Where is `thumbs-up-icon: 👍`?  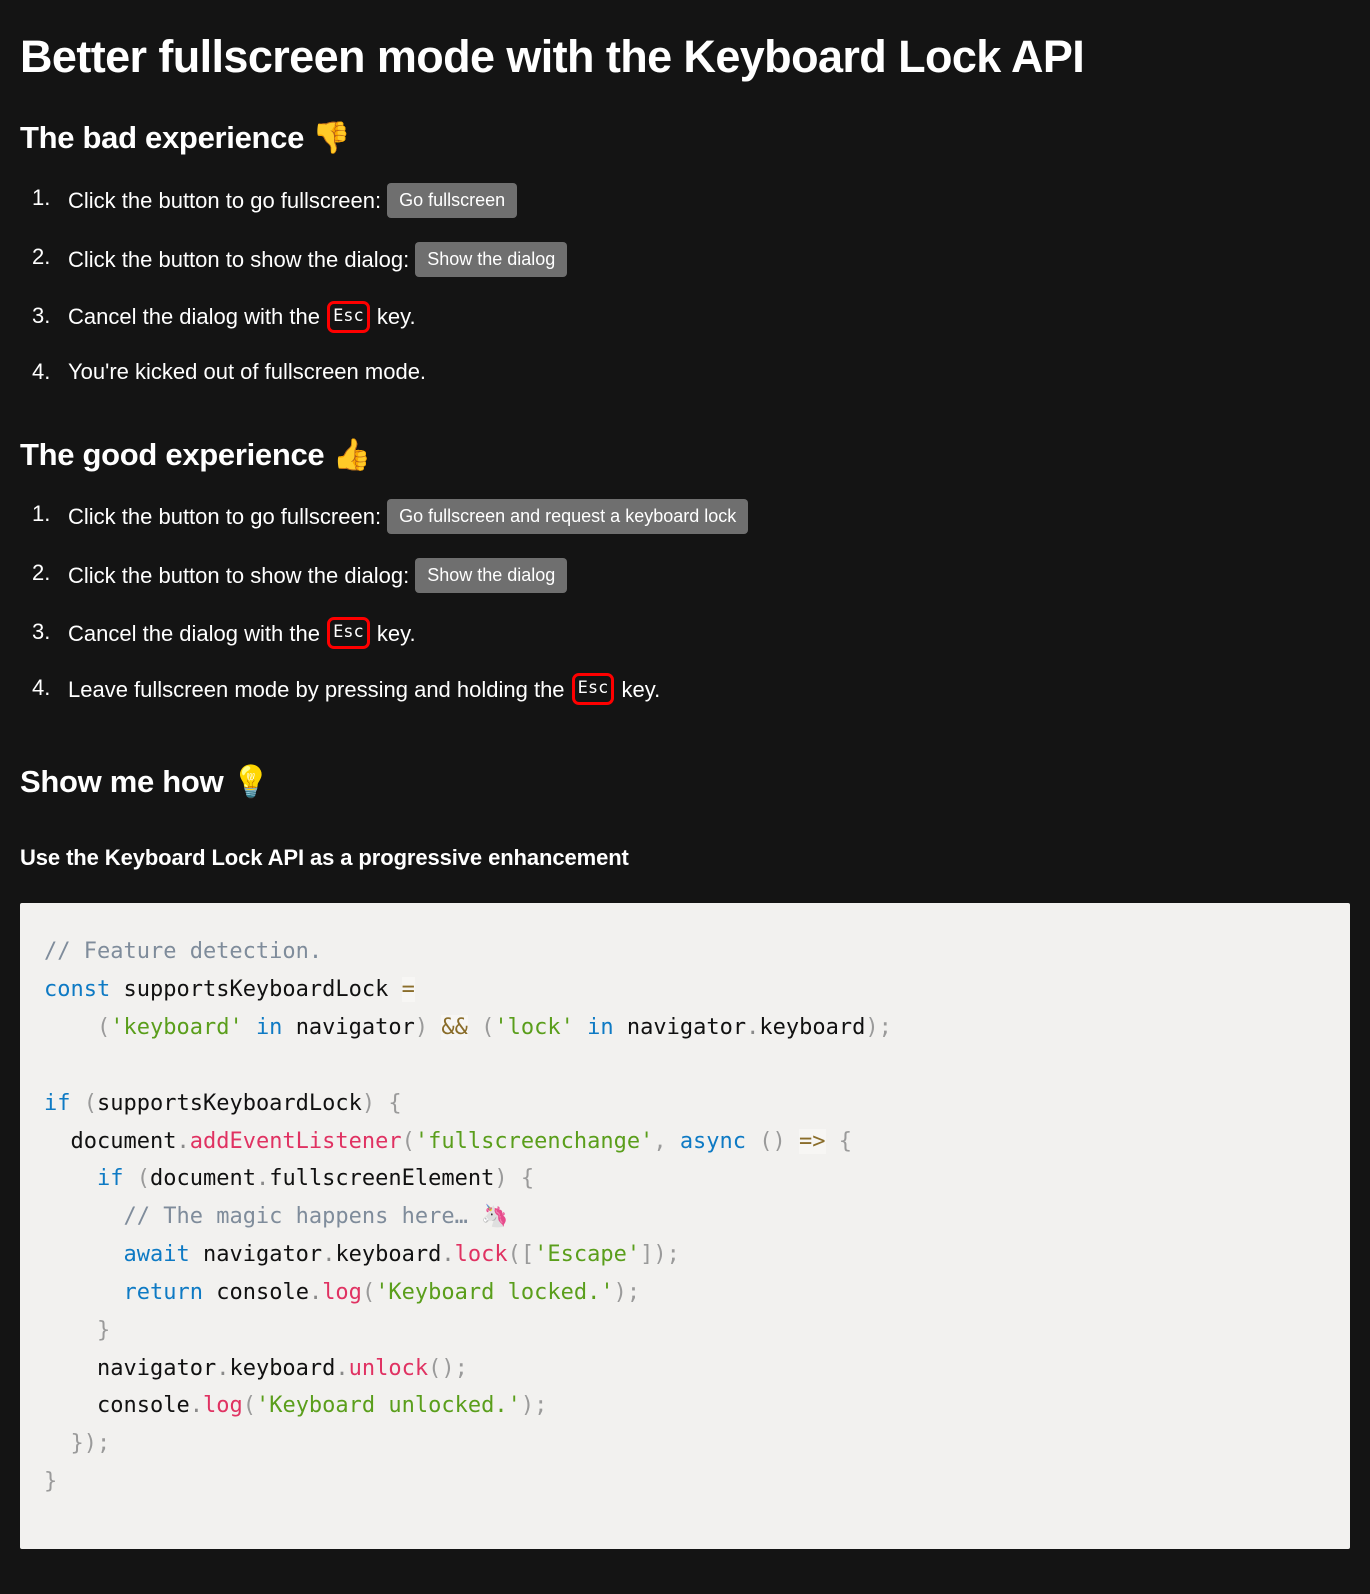 thumbs-up-icon: 👍 is located at coordinates (352, 454).